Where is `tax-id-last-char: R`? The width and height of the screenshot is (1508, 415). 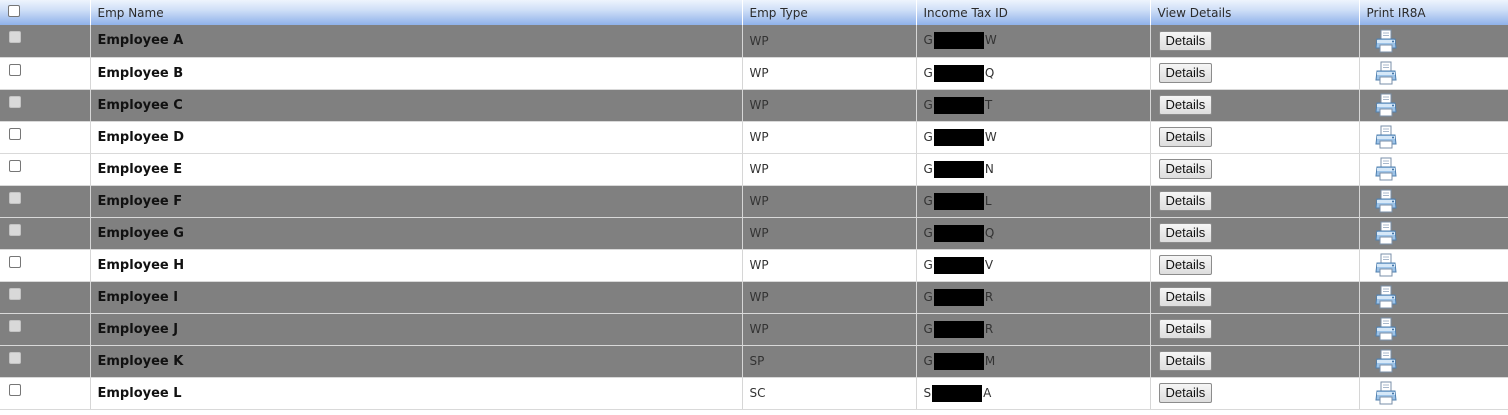
tax-id-last-char: R is located at coordinates (989, 296).